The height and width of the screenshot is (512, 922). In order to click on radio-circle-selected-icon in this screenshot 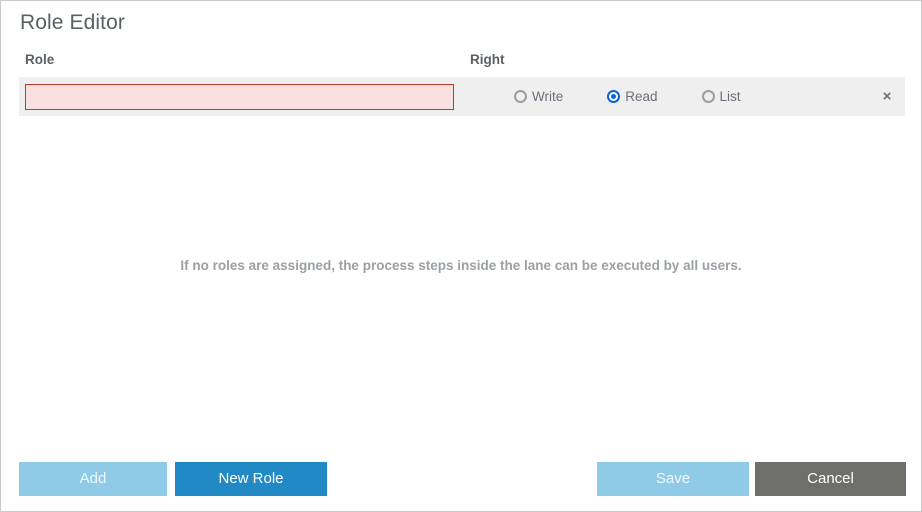, I will do `click(614, 96)`.